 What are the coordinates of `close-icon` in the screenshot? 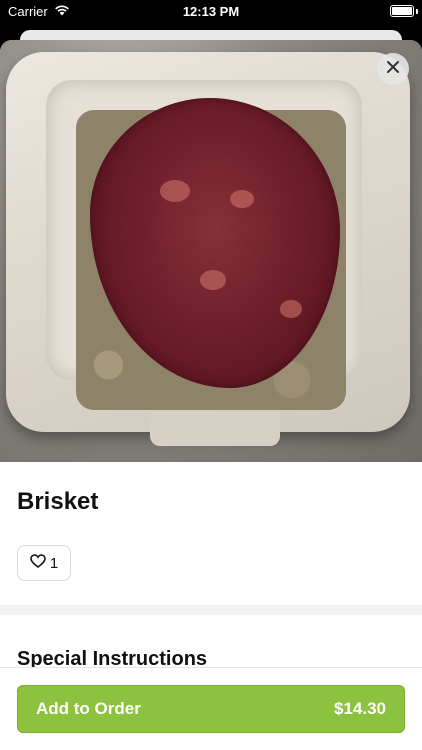 It's located at (393, 69).